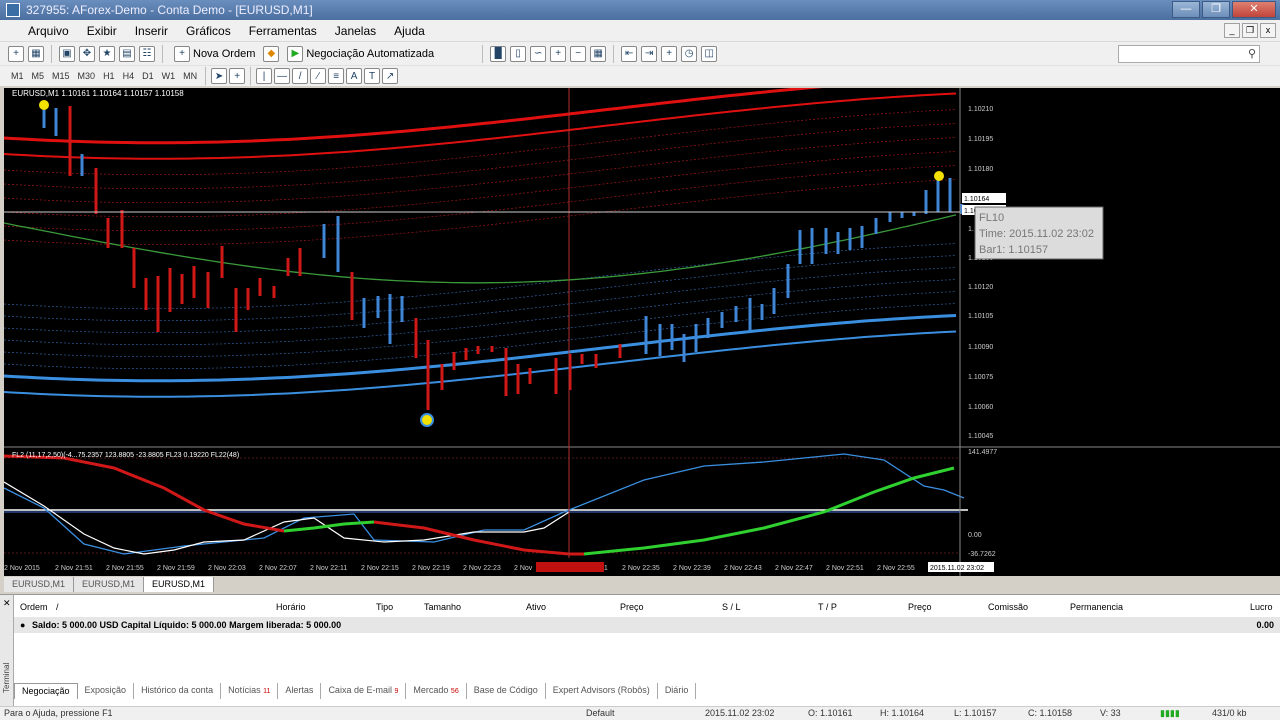 Image resolution: width=1280 pixels, height=720 pixels. I want to click on col-permanencia: Permanencia, so click(1096, 607).